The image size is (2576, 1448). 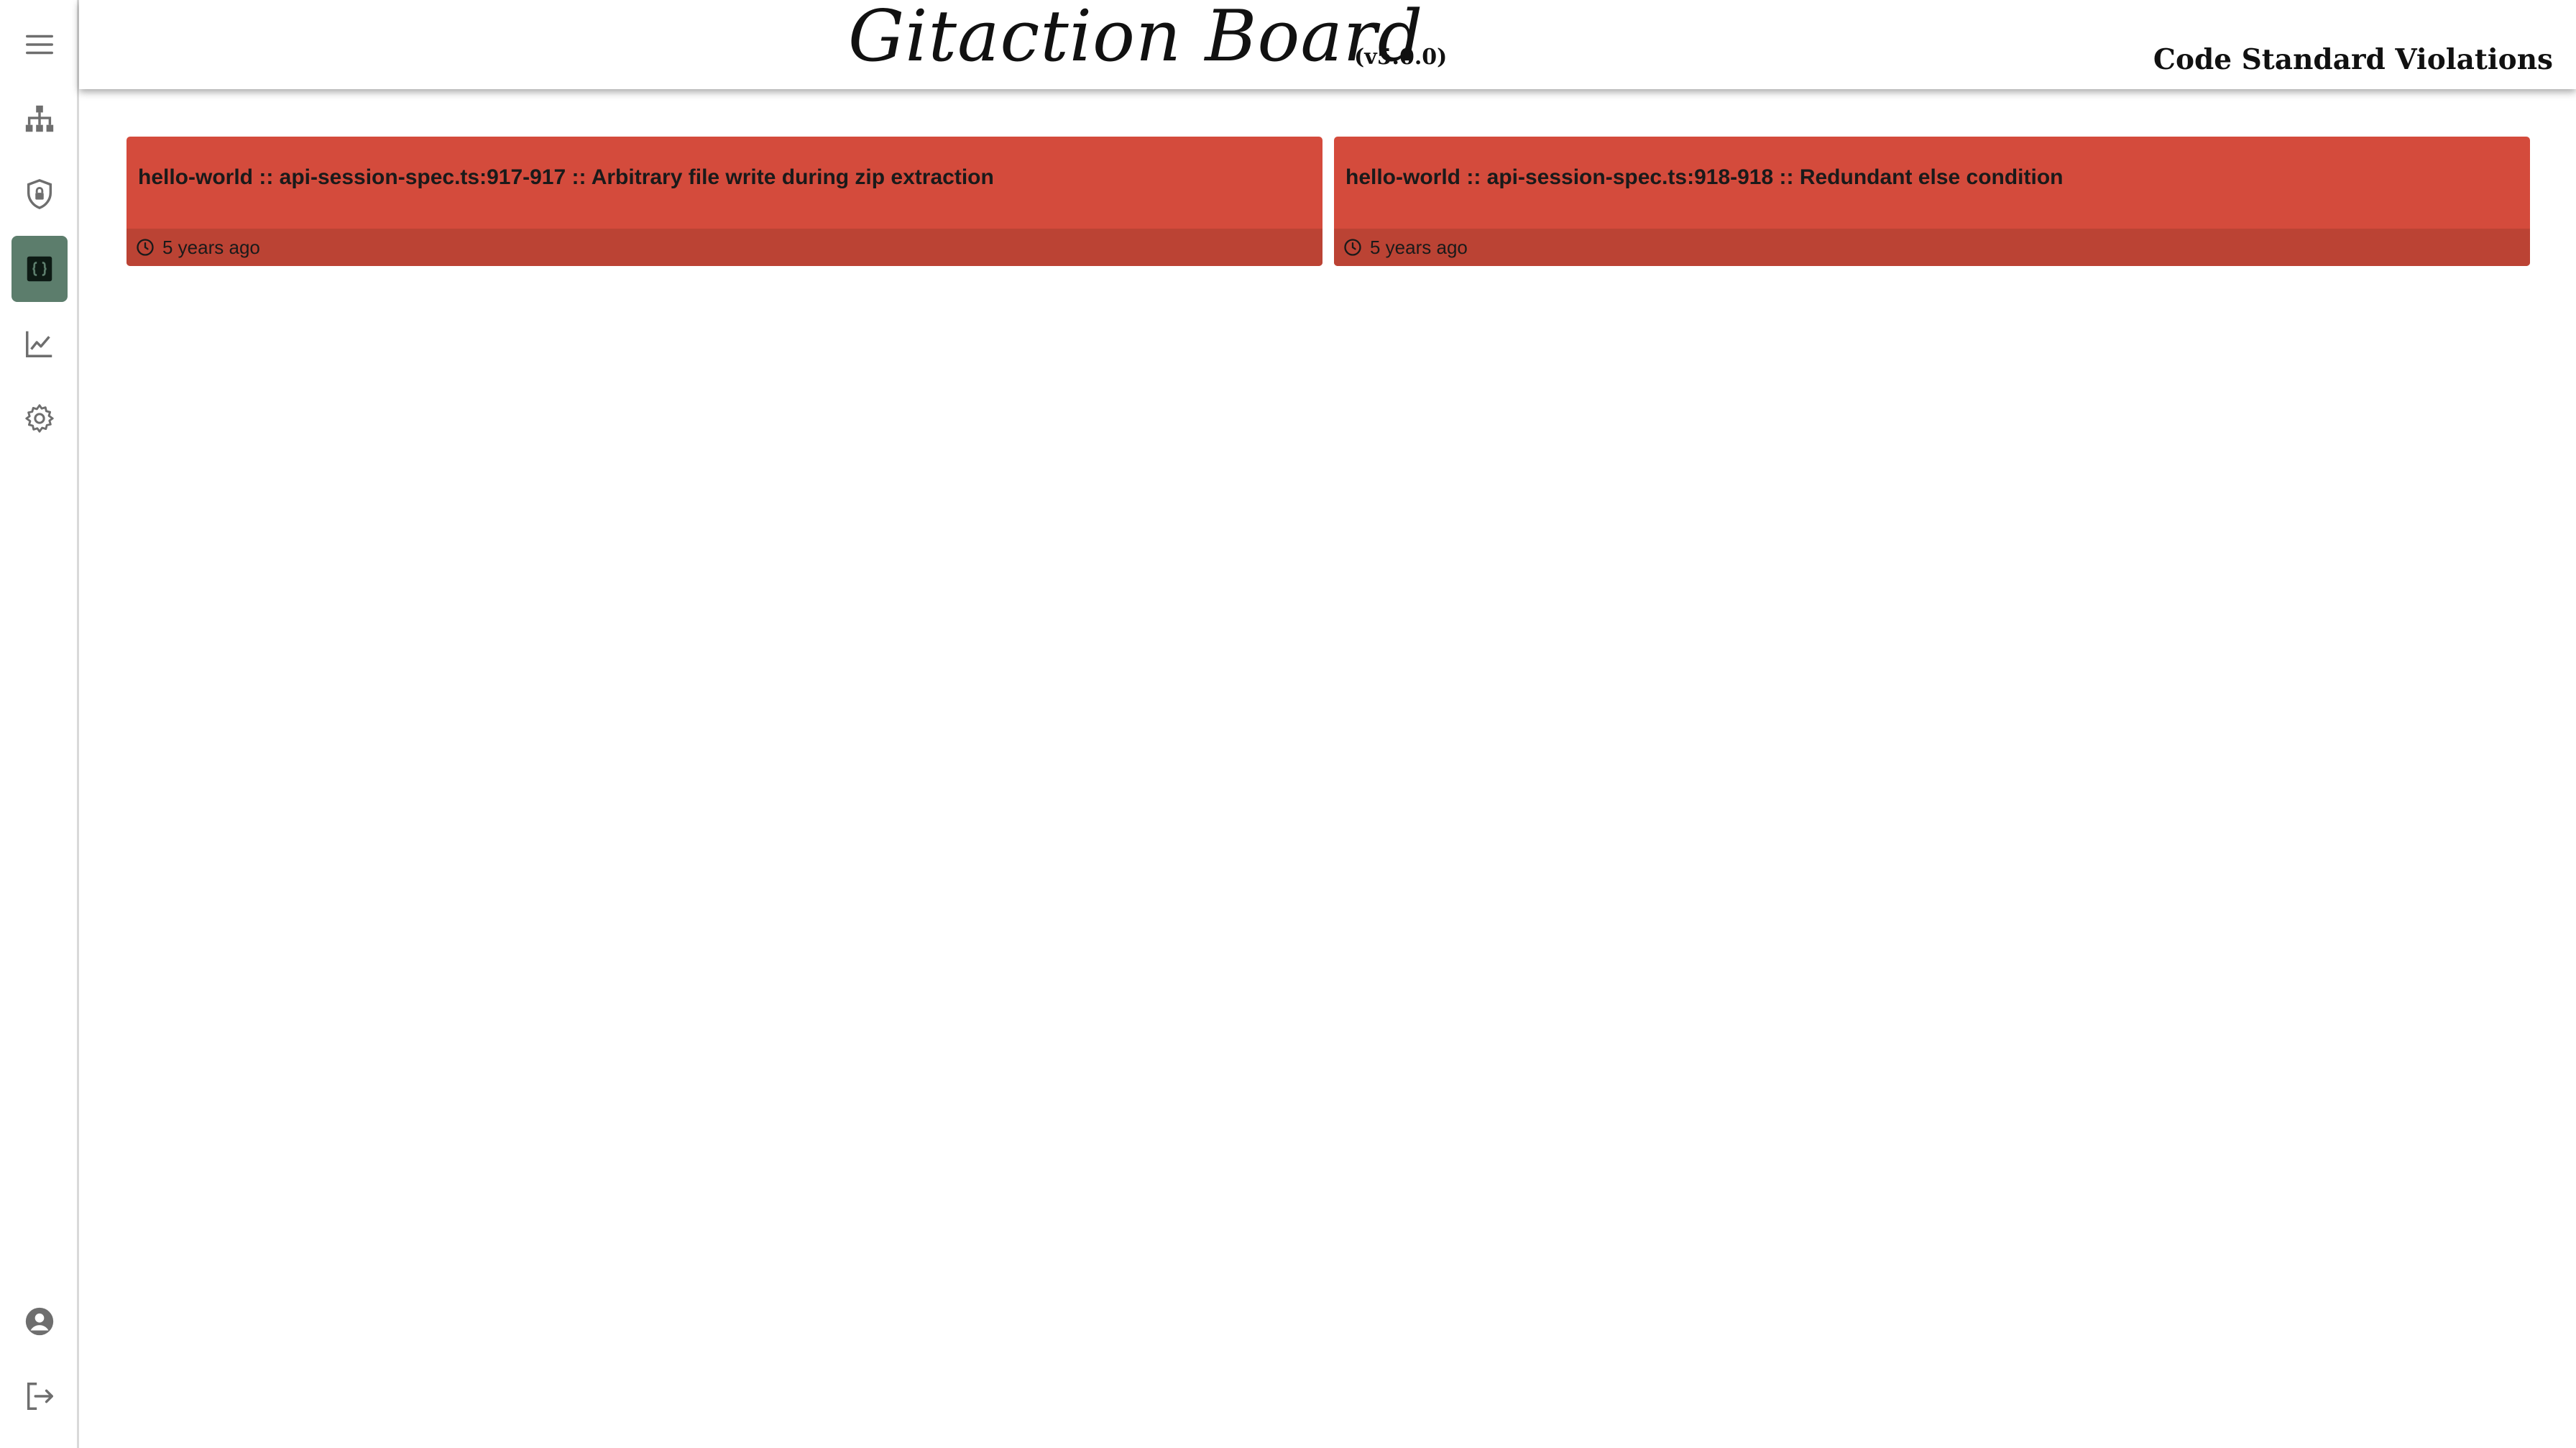 I want to click on sidebar-item-logout, so click(x=40, y=1396).